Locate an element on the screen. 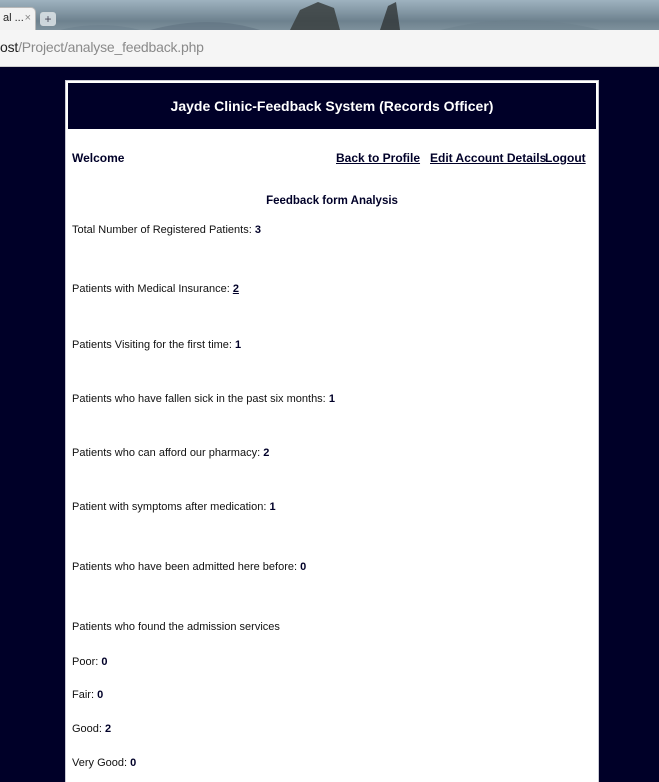 Image resolution: width=659 pixels, height=782 pixels. rating-label: Fair: is located at coordinates (83, 695).